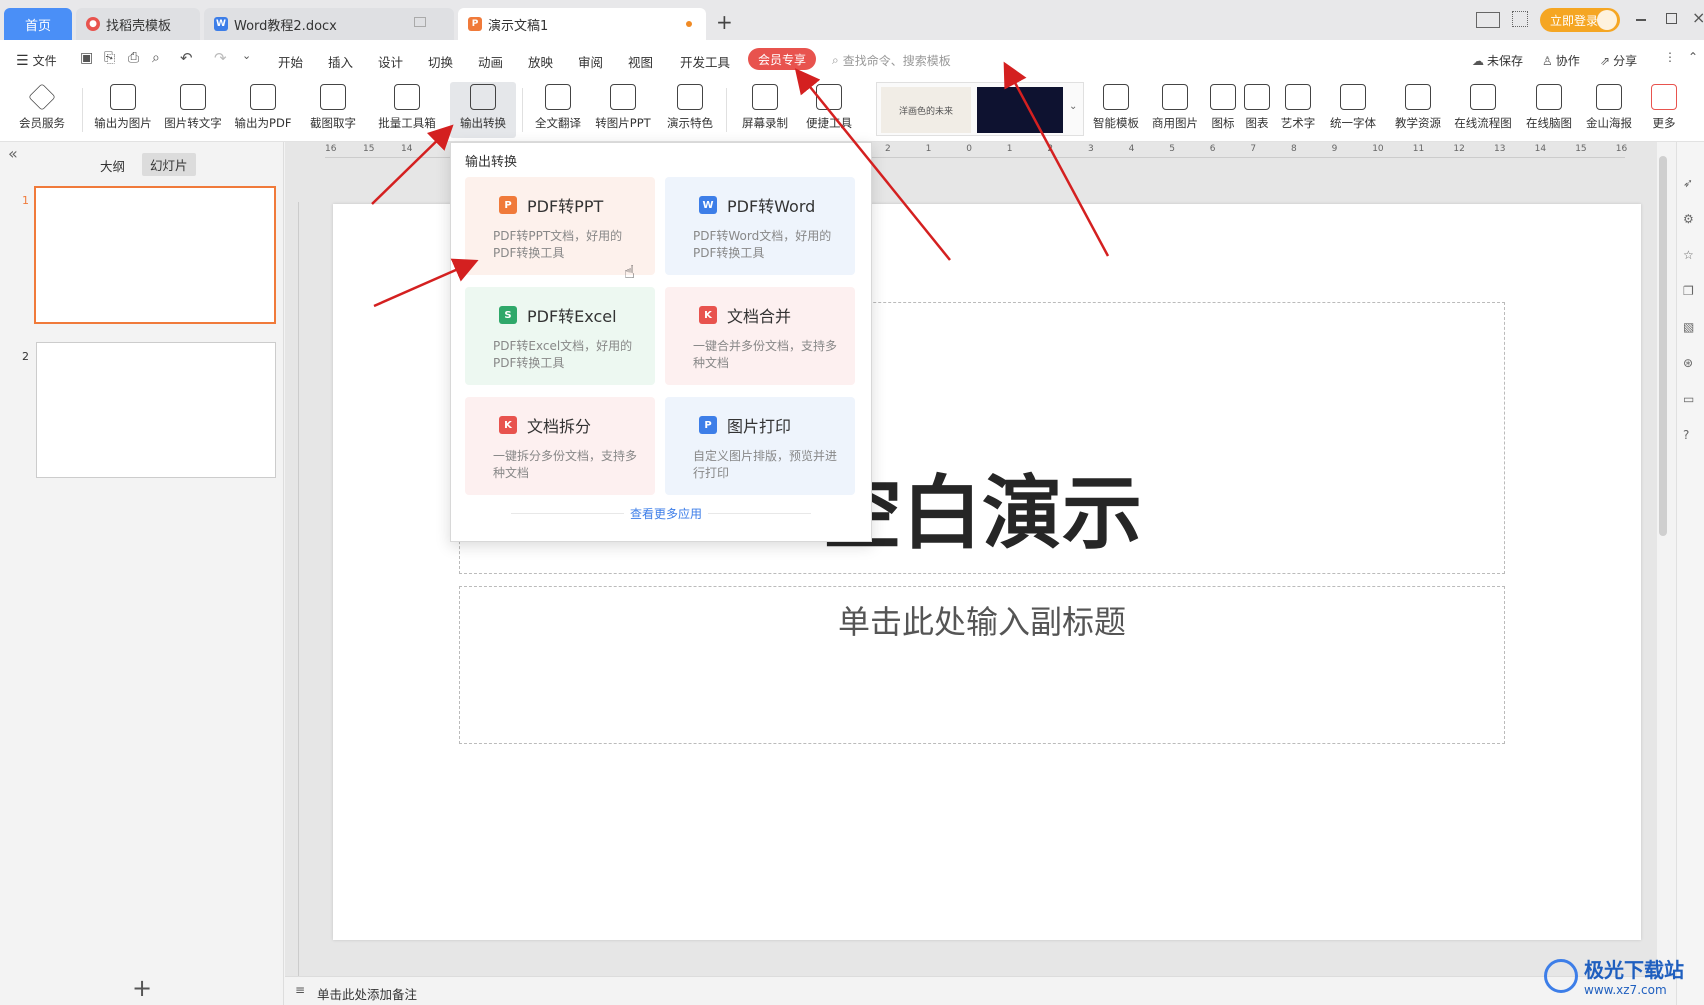 This screenshot has width=1704, height=1005. What do you see at coordinates (1625, 990) in the screenshot?
I see `watermark-url: www.xz7.com` at bounding box center [1625, 990].